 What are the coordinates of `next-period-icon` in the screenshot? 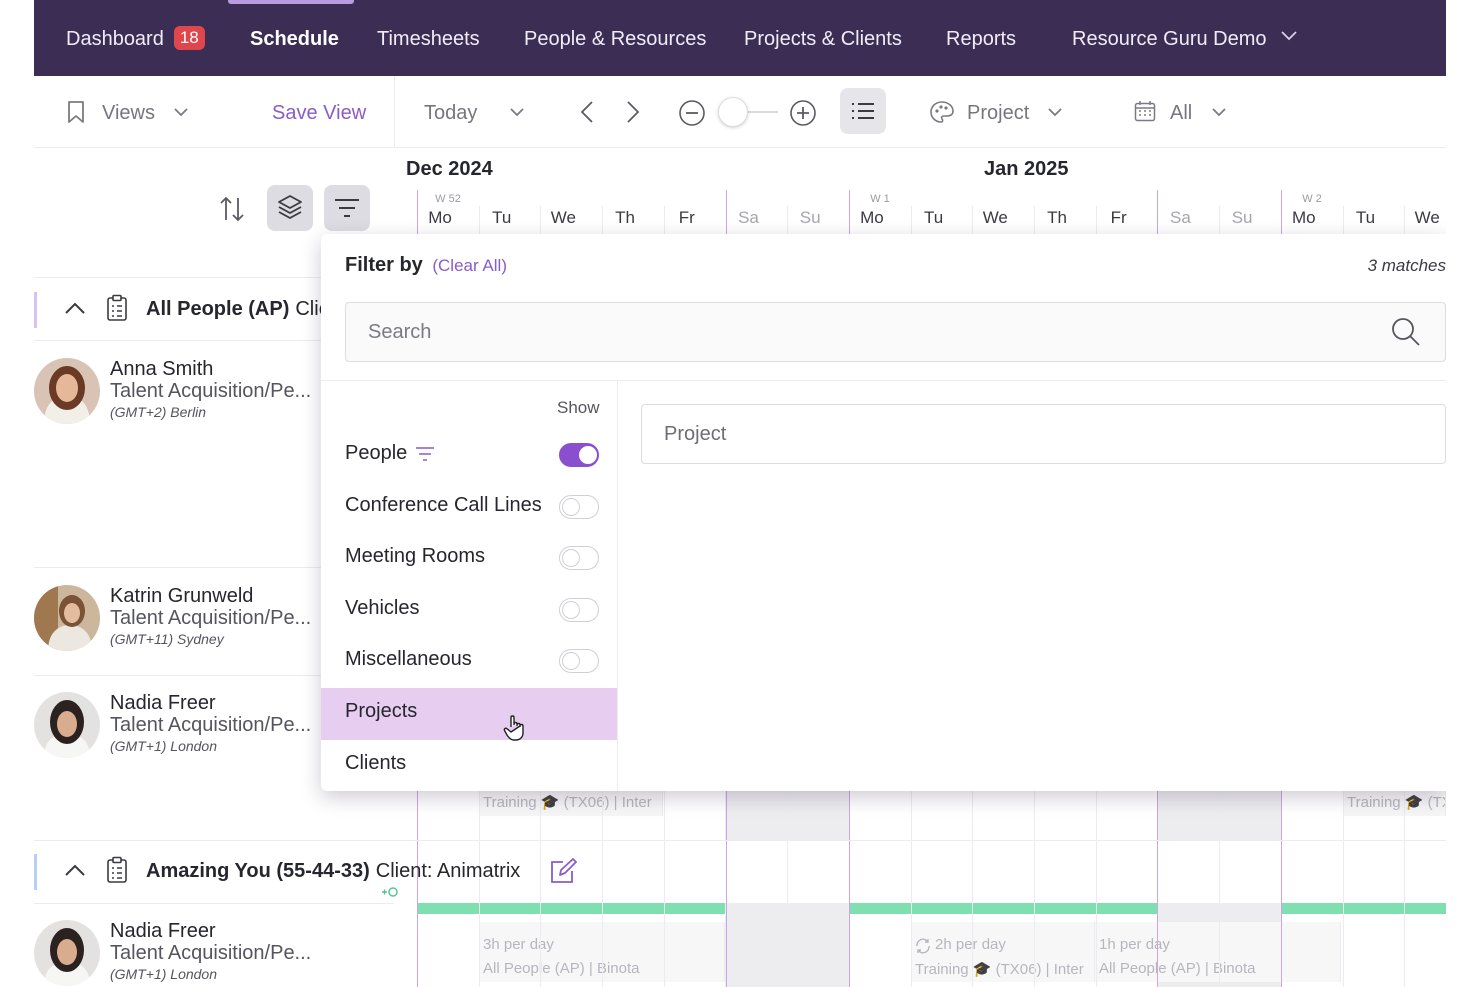 It's located at (633, 112).